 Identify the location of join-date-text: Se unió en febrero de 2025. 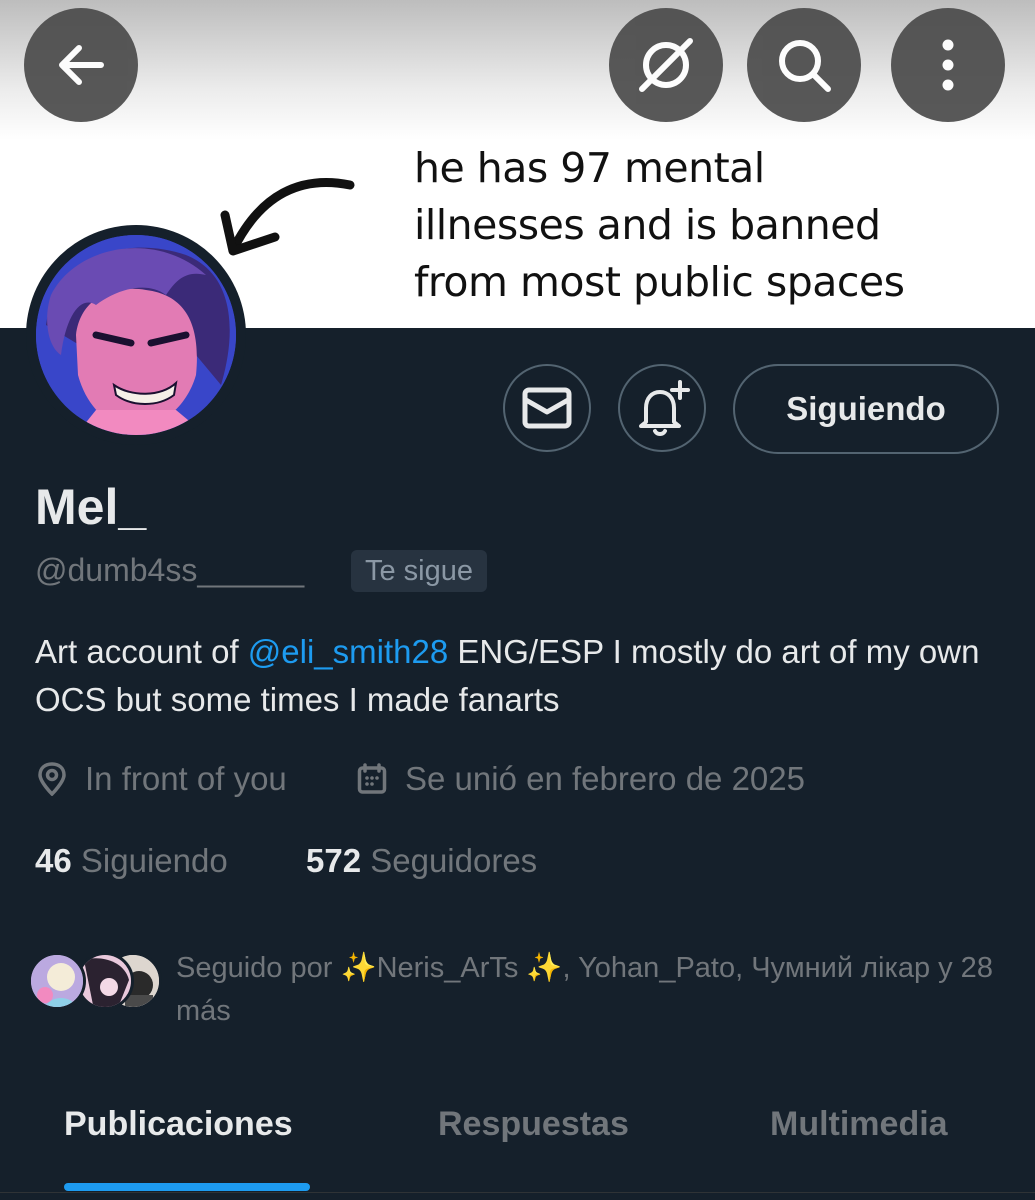
(605, 778).